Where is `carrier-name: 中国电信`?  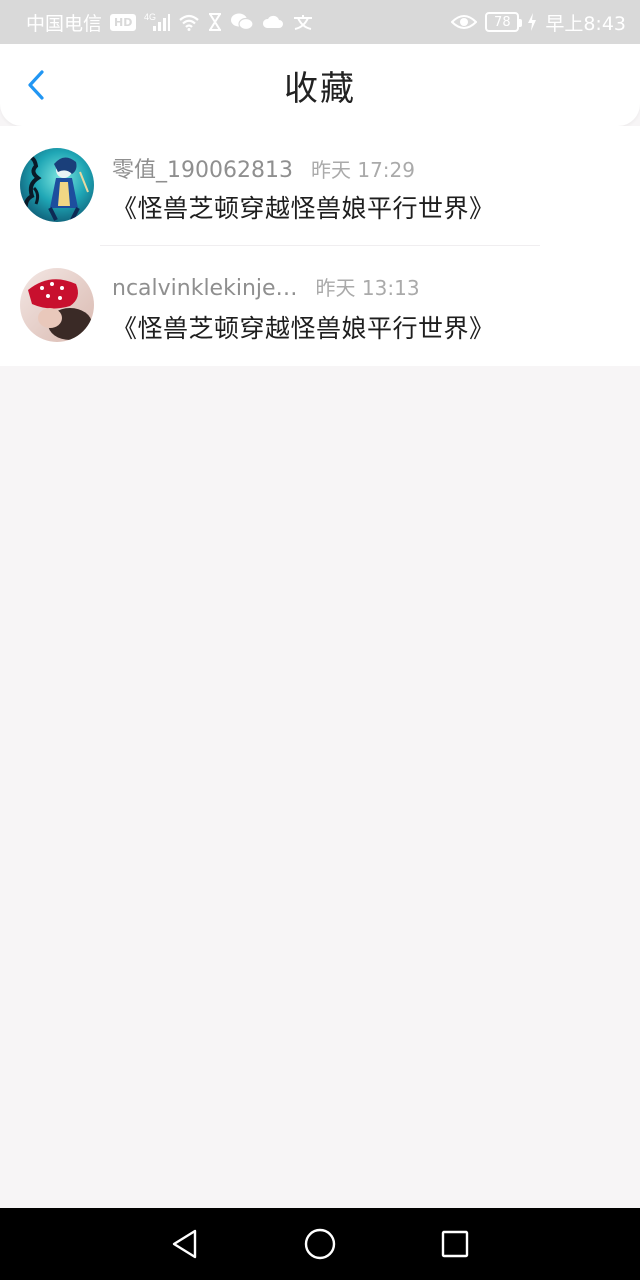
carrier-name: 中国电信 is located at coordinates (64, 23).